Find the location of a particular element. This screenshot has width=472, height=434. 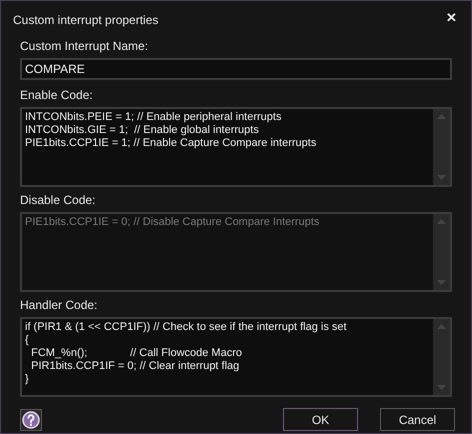

dialog-button: Cancel is located at coordinates (417, 419).